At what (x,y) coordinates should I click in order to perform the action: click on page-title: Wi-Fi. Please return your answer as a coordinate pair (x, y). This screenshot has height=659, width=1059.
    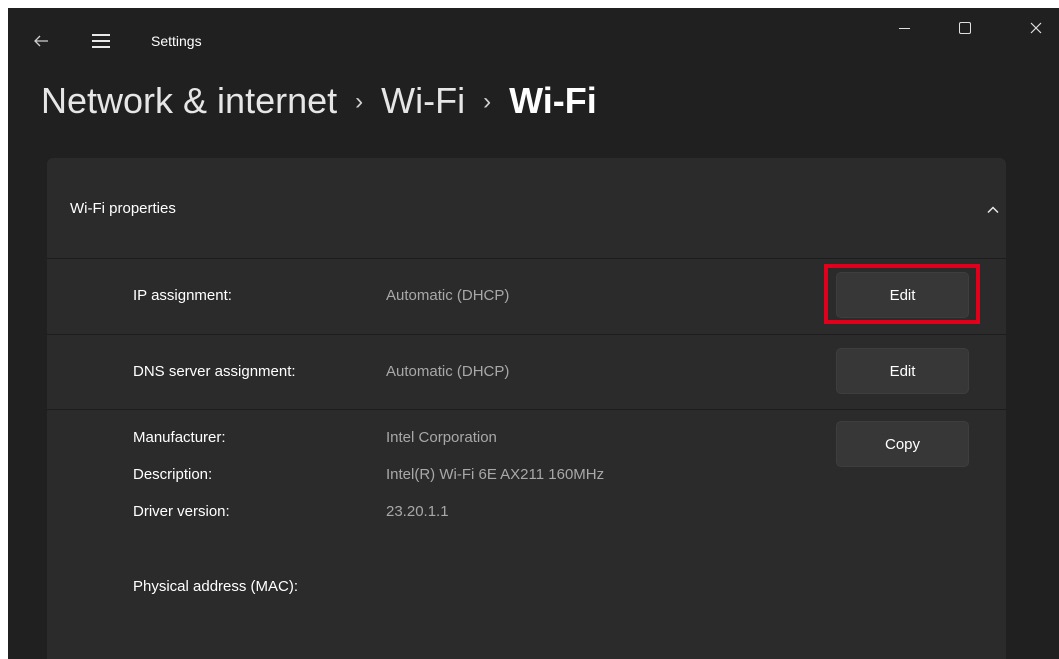
    Looking at the image, I should click on (553, 100).